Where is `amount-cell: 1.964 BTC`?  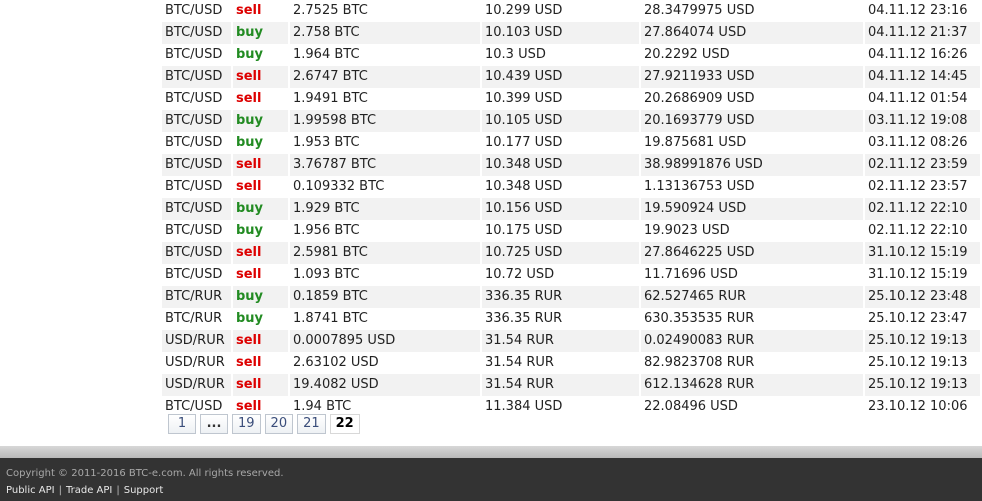
amount-cell: 1.964 BTC is located at coordinates (385, 55).